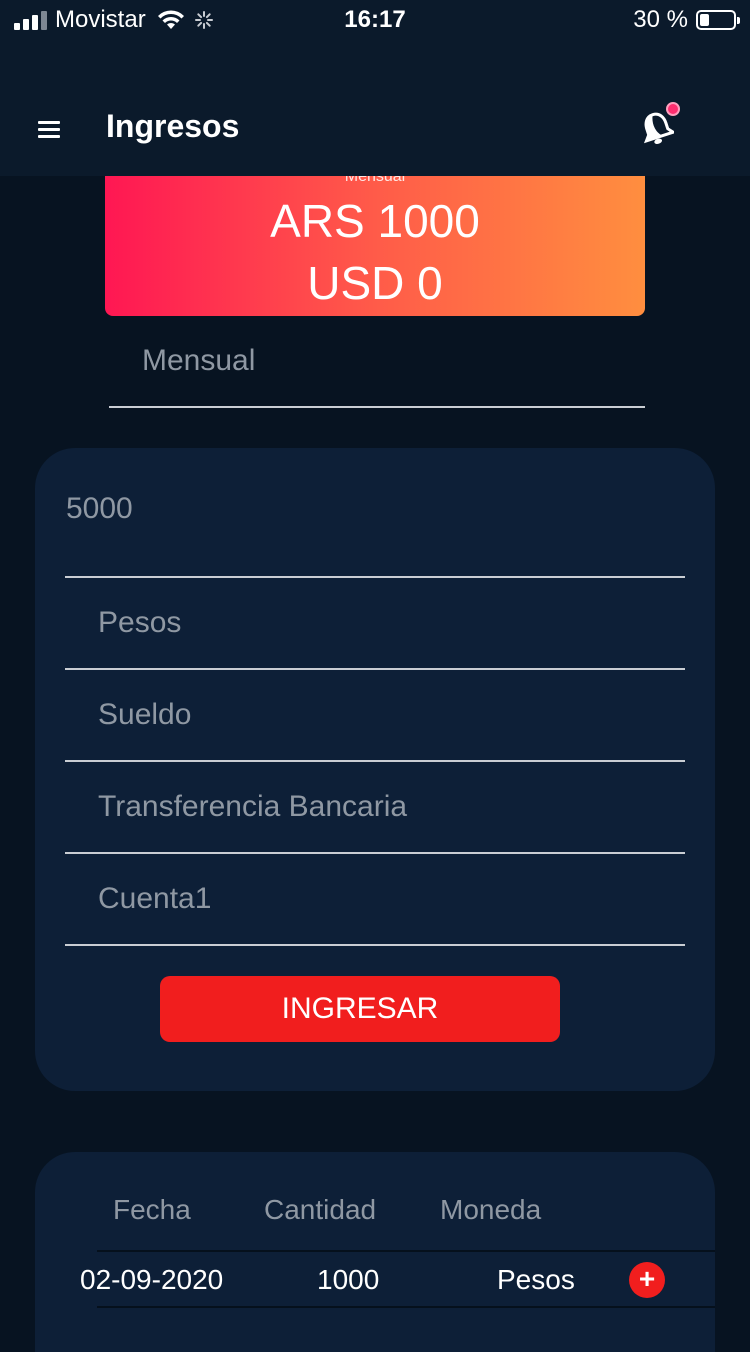 The width and height of the screenshot is (750, 1352). What do you see at coordinates (375, 221) in the screenshot?
I see `ars-total: ARS 1000` at bounding box center [375, 221].